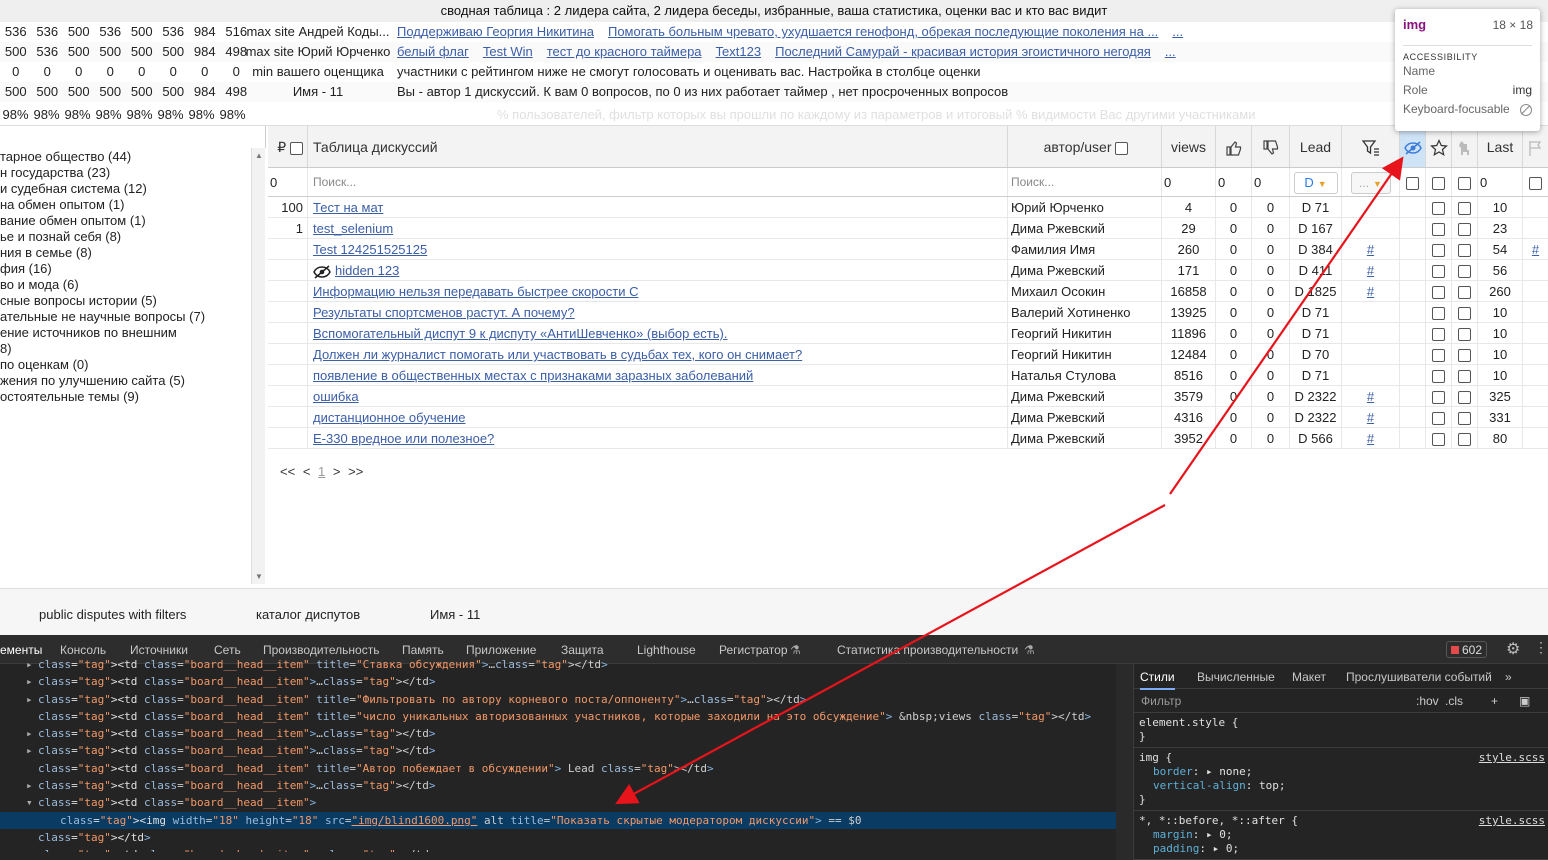 The height and width of the screenshot is (860, 1548). I want to click on discussion-link: Тест на мат, so click(348, 207).